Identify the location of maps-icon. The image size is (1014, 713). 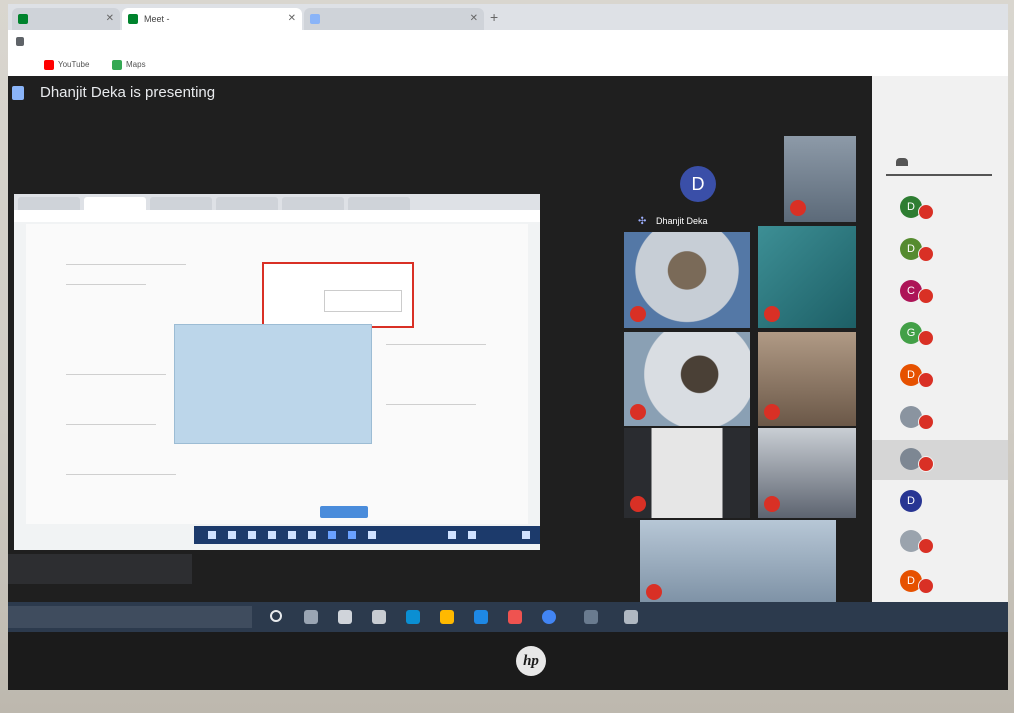
(117, 65).